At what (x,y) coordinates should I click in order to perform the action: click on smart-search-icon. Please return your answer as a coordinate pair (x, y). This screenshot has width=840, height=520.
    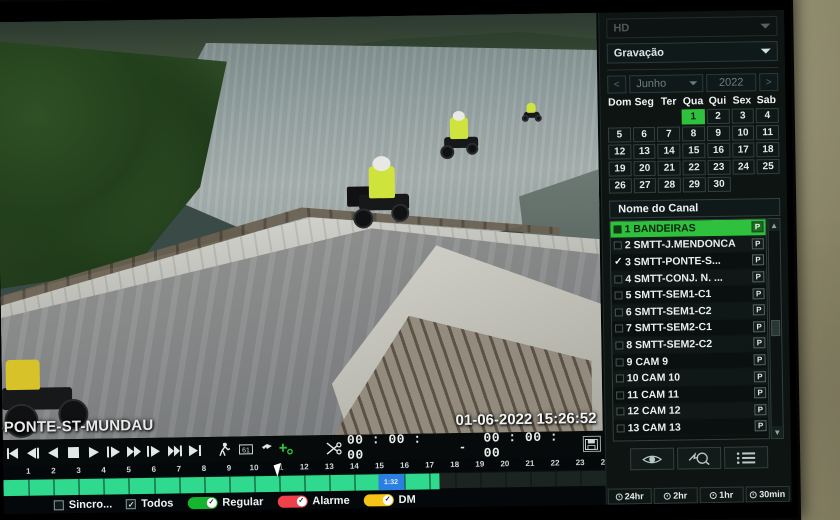
    Looking at the image, I should click on (698, 458).